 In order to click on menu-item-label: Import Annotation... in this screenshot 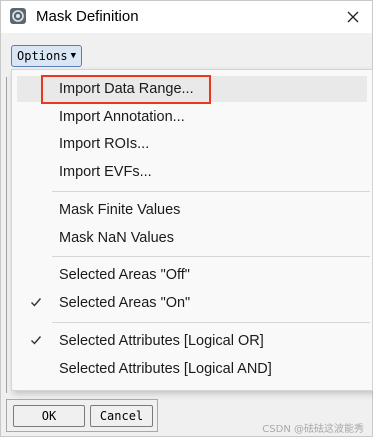, I will do `click(122, 117)`.